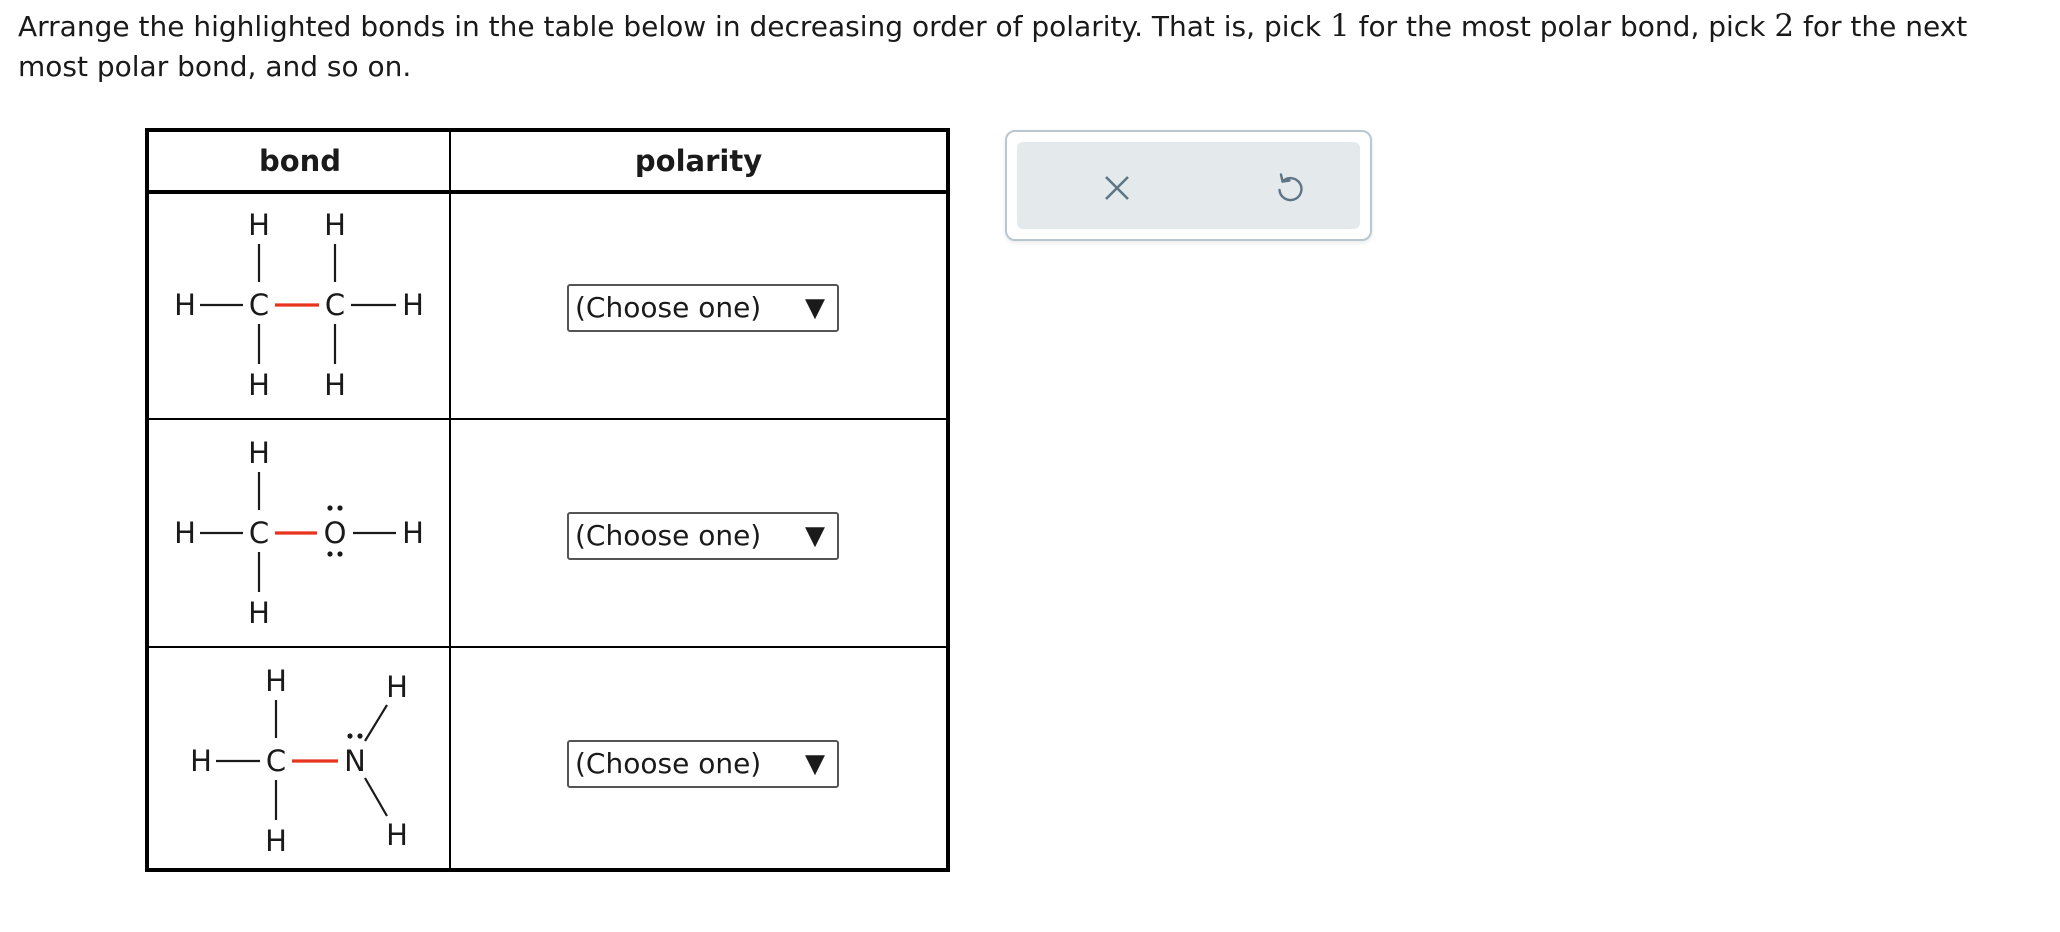 The height and width of the screenshot is (932, 2060). Describe the element at coordinates (1340, 26) in the screenshot. I see `number-1: 1` at that location.